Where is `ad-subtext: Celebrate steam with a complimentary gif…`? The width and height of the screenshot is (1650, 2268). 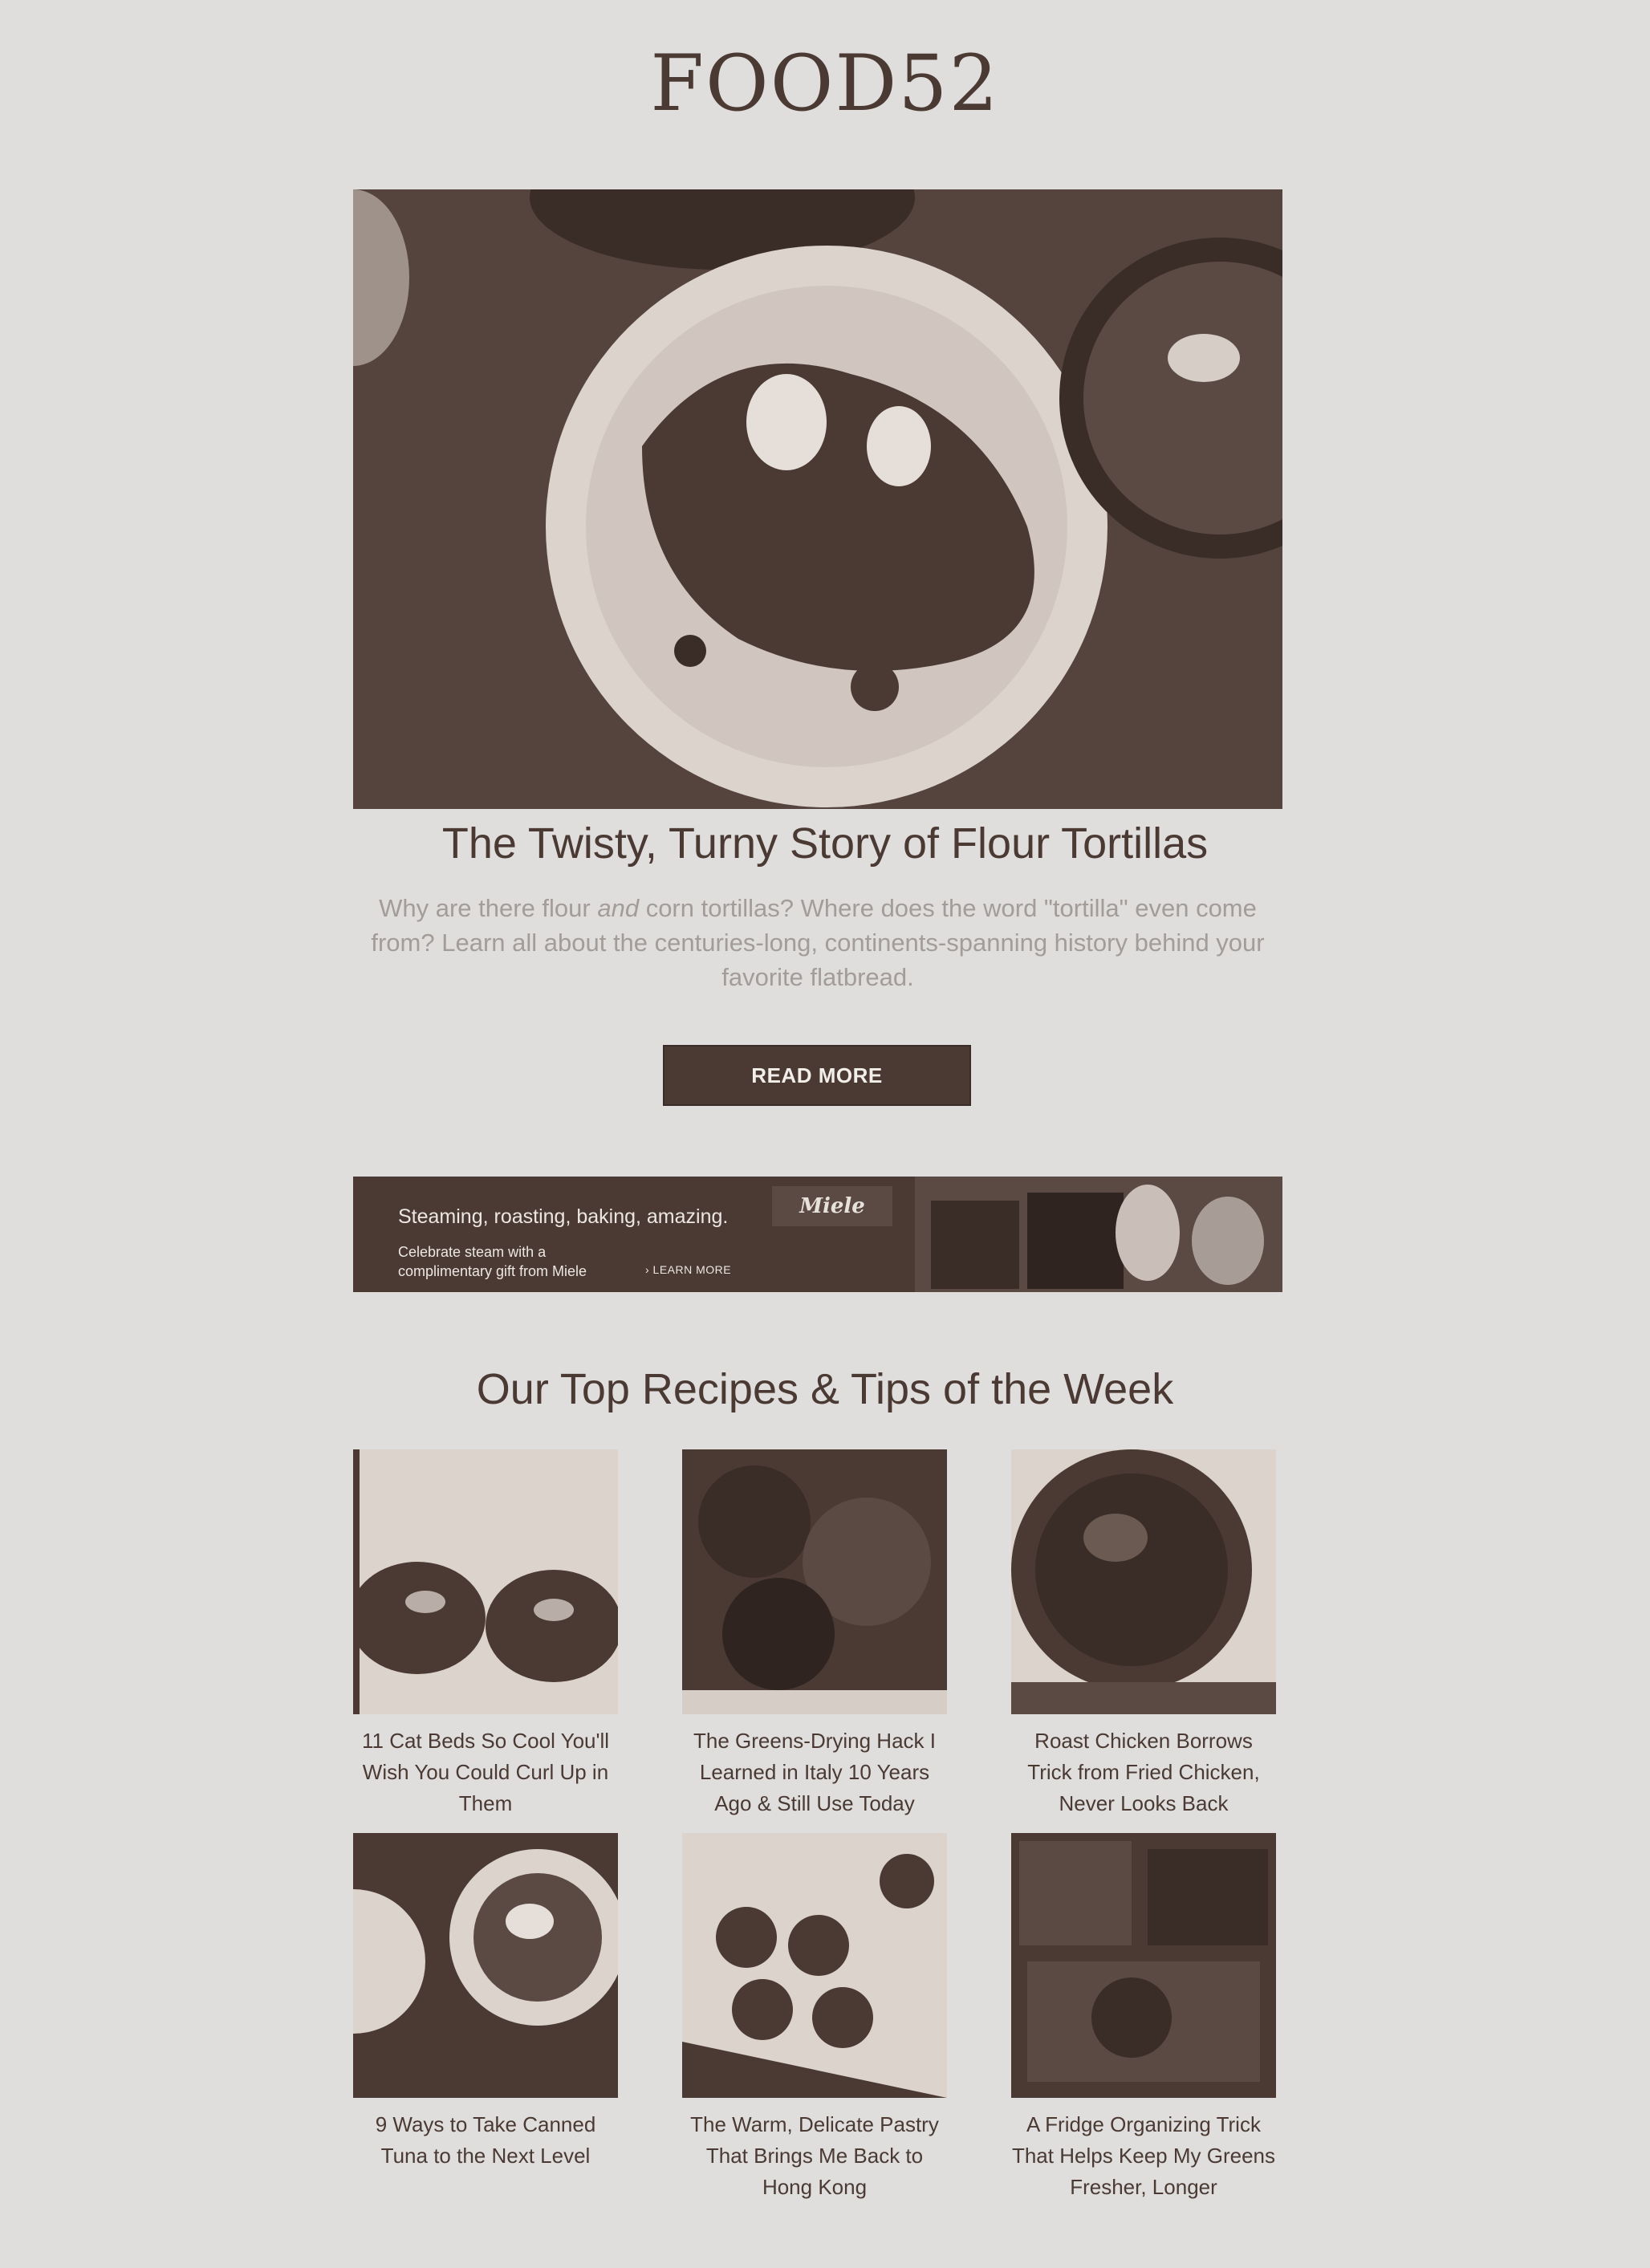 ad-subtext: Celebrate steam with a complimentary gif… is located at coordinates (493, 1262).